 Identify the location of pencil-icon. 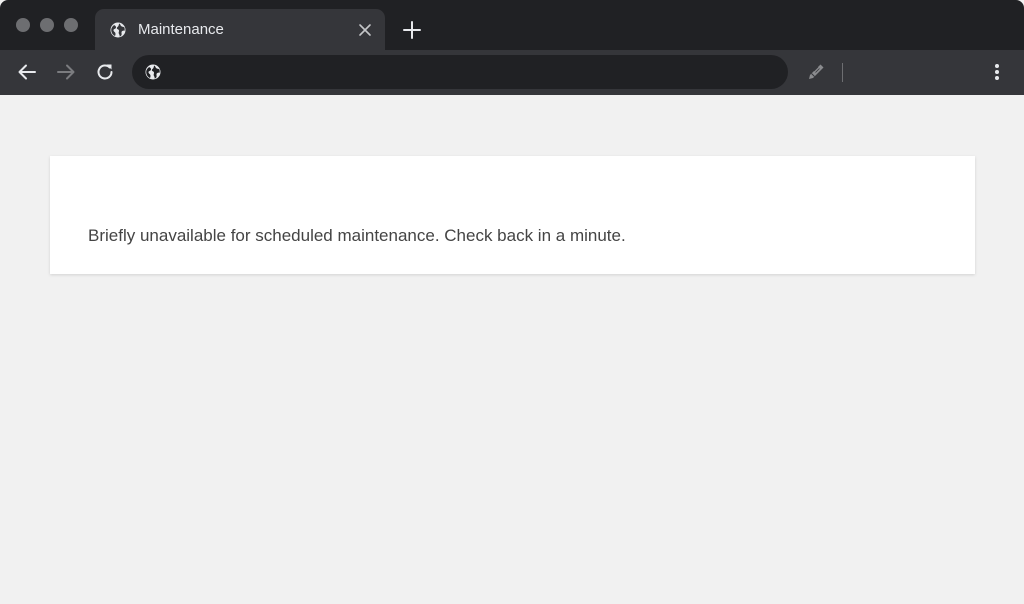
(816, 72).